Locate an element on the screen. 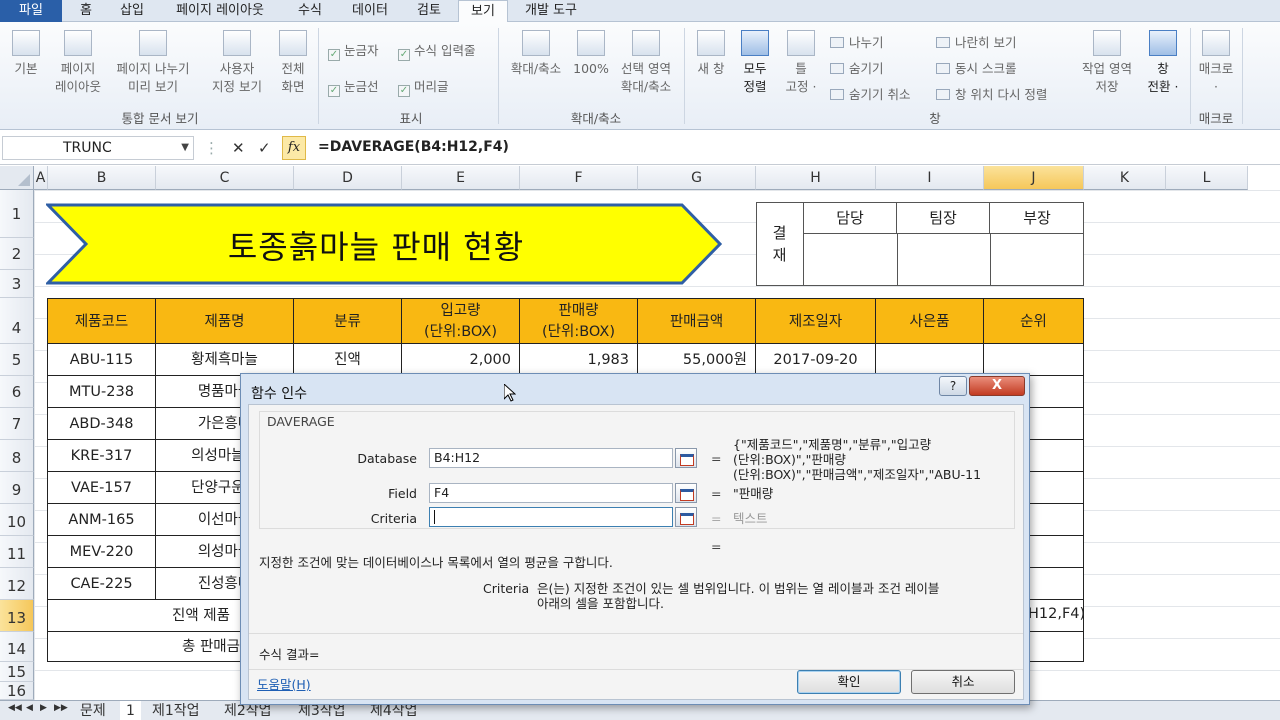 The height and width of the screenshot is (720, 1280). next-sheet-icon: ▶ is located at coordinates (43, 708).